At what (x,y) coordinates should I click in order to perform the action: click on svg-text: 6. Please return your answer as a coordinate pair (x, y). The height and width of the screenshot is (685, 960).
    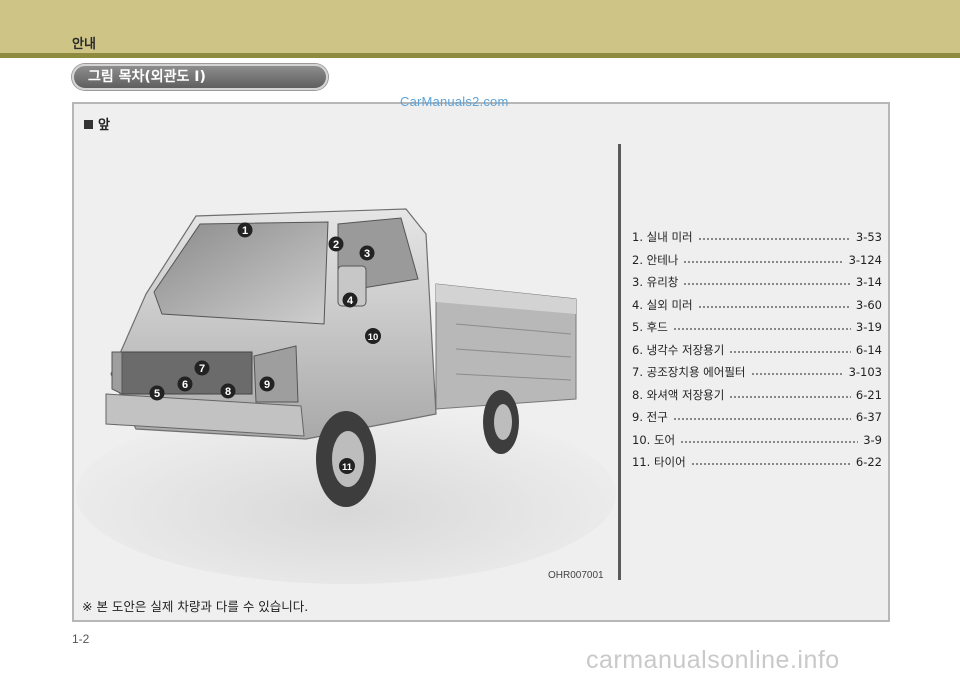
    Looking at the image, I should click on (185, 385).